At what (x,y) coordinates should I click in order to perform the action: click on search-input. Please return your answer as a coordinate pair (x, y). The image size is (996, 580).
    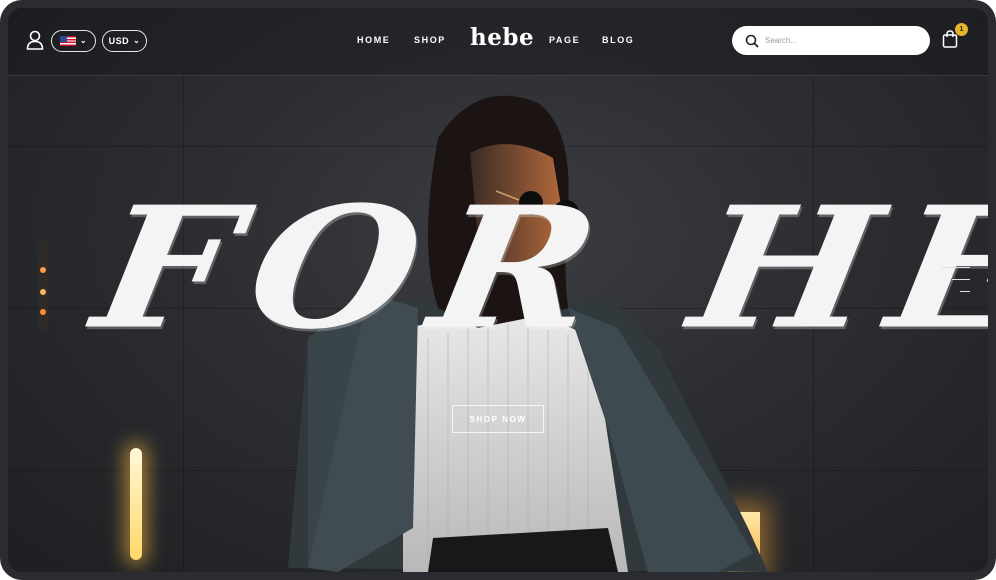
    Looking at the image, I should click on (845, 40).